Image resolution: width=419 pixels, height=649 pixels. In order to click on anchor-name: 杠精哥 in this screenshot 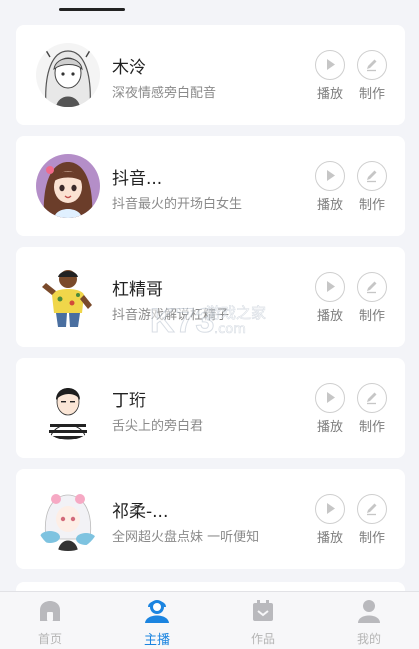, I will do `click(137, 290)`.